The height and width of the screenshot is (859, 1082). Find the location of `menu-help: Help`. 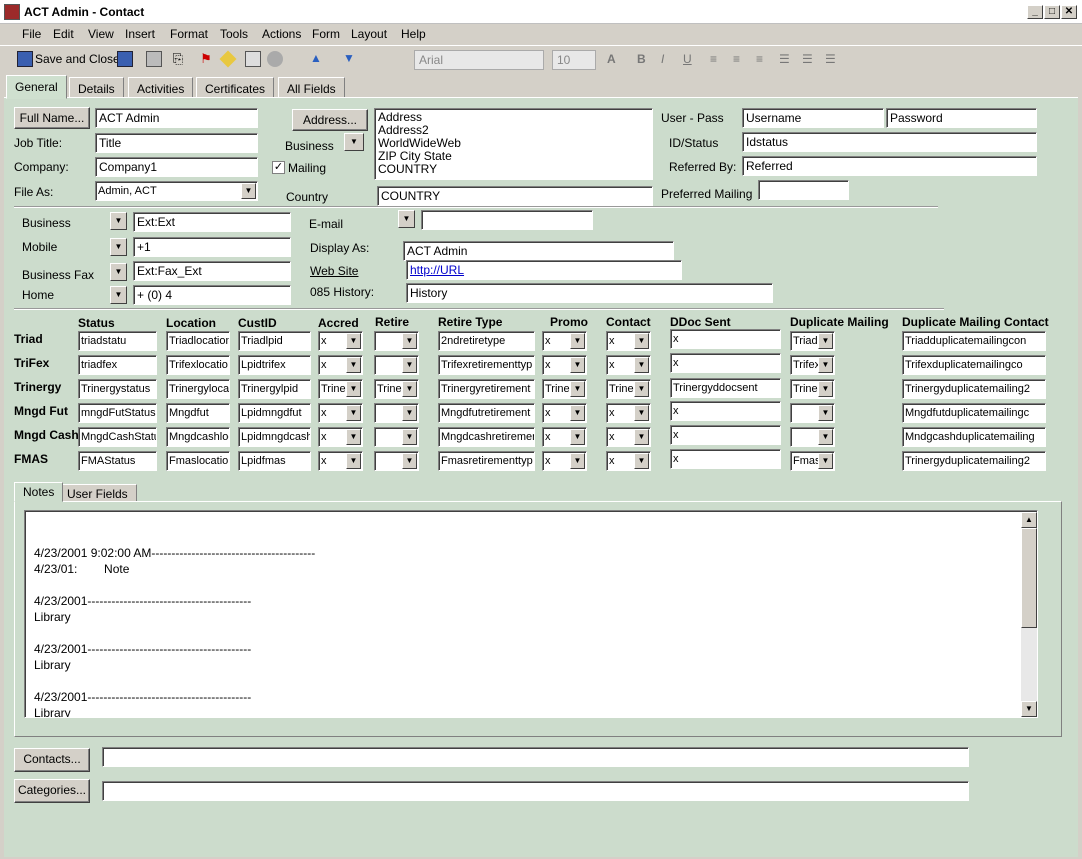

menu-help: Help is located at coordinates (413, 34).